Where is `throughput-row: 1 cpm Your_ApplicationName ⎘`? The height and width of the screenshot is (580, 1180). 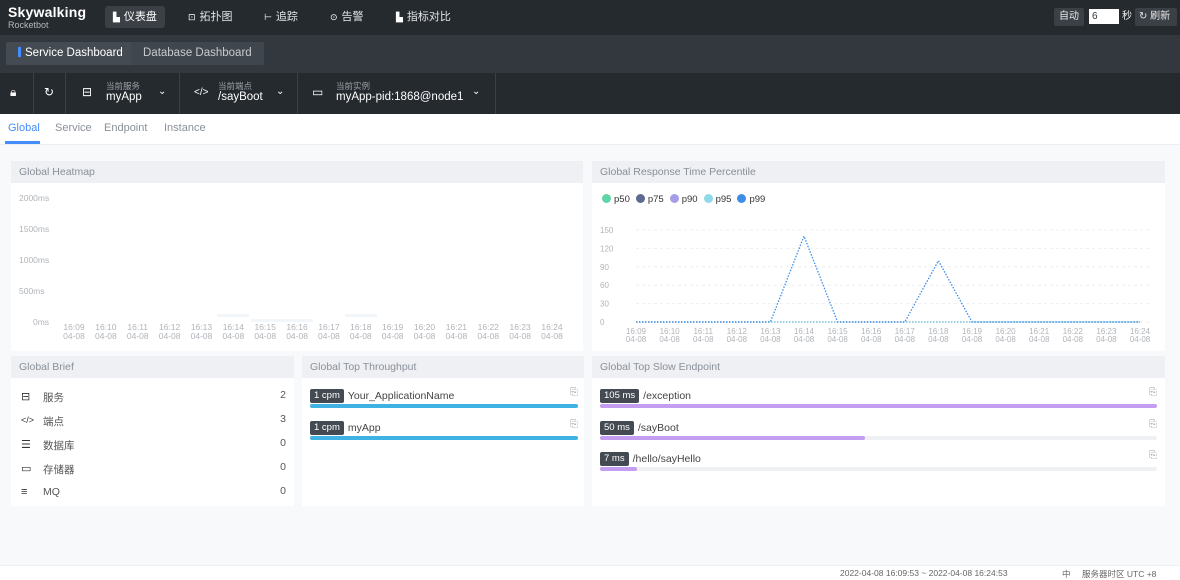 throughput-row: 1 cpm Your_ApplicationName ⎘ is located at coordinates (444, 397).